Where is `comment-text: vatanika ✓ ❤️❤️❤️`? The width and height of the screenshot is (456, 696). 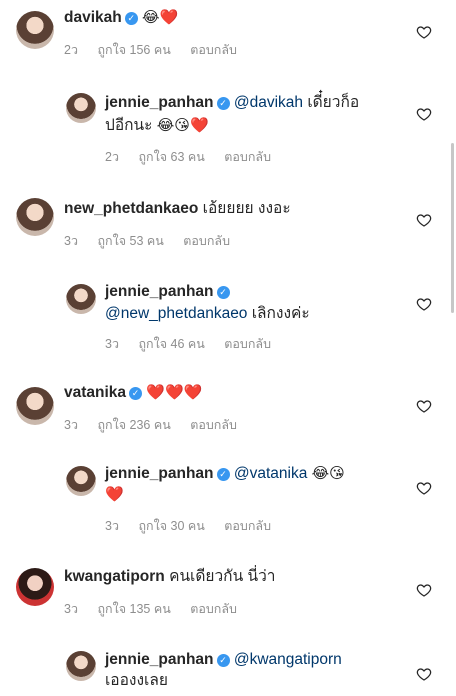
comment-text: vatanika ✓ ❤️❤️❤️ is located at coordinates (133, 393).